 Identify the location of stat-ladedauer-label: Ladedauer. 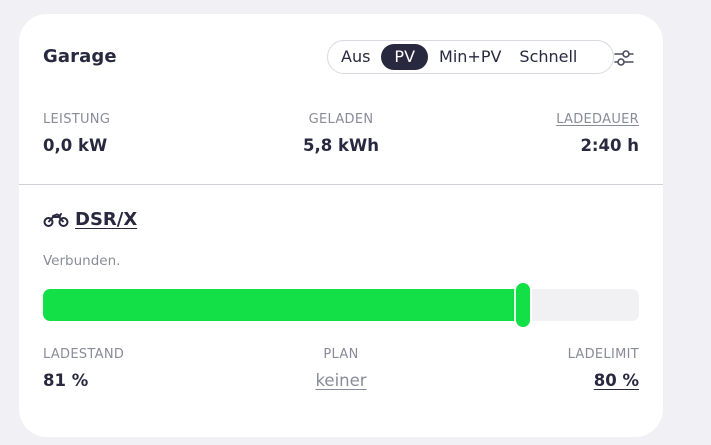
(597, 119).